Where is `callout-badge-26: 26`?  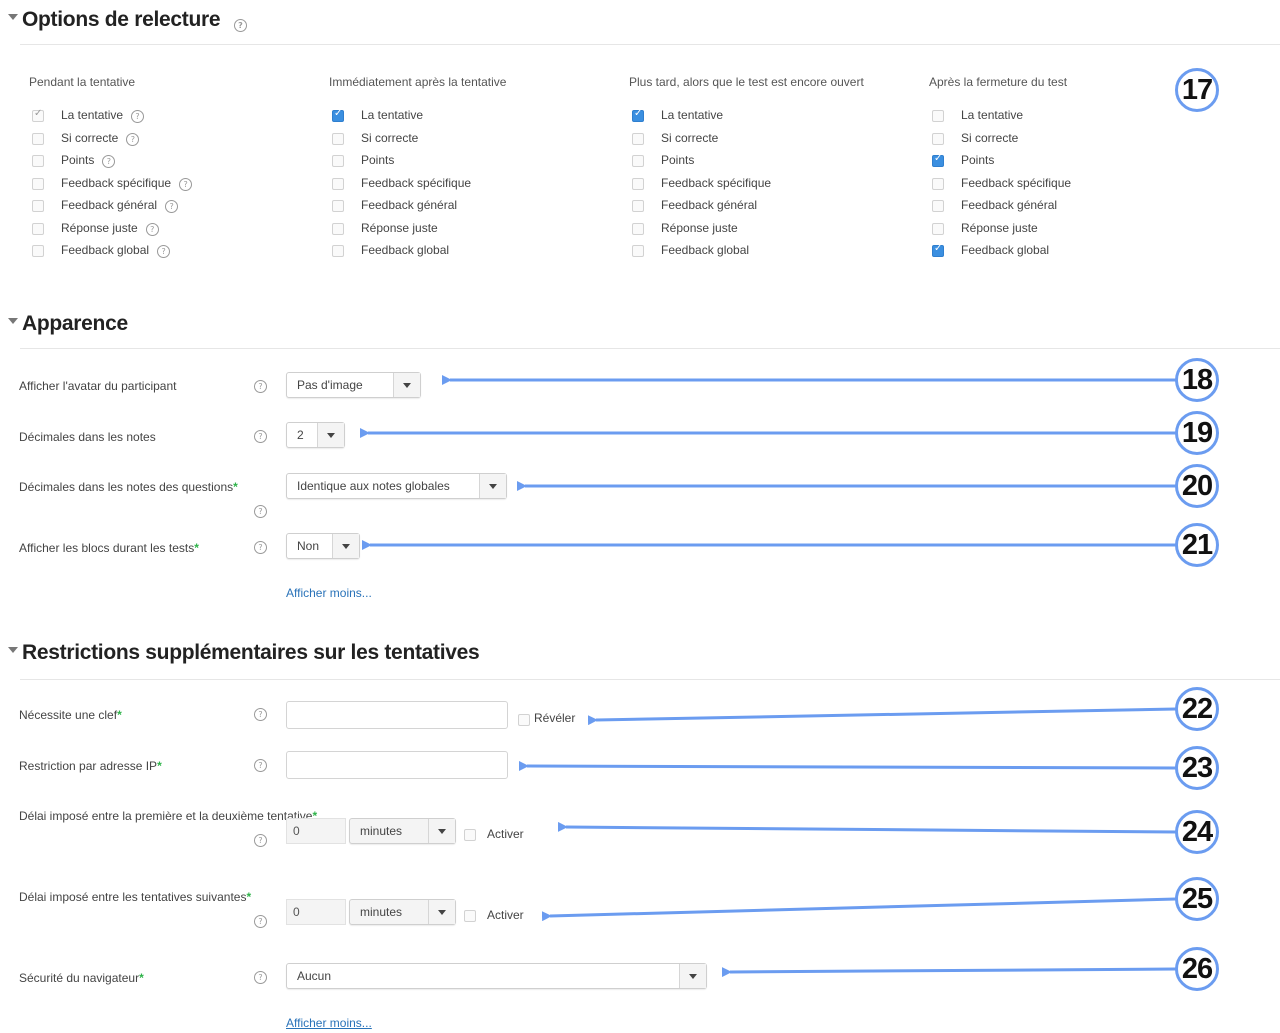 callout-badge-26: 26 is located at coordinates (1197, 969).